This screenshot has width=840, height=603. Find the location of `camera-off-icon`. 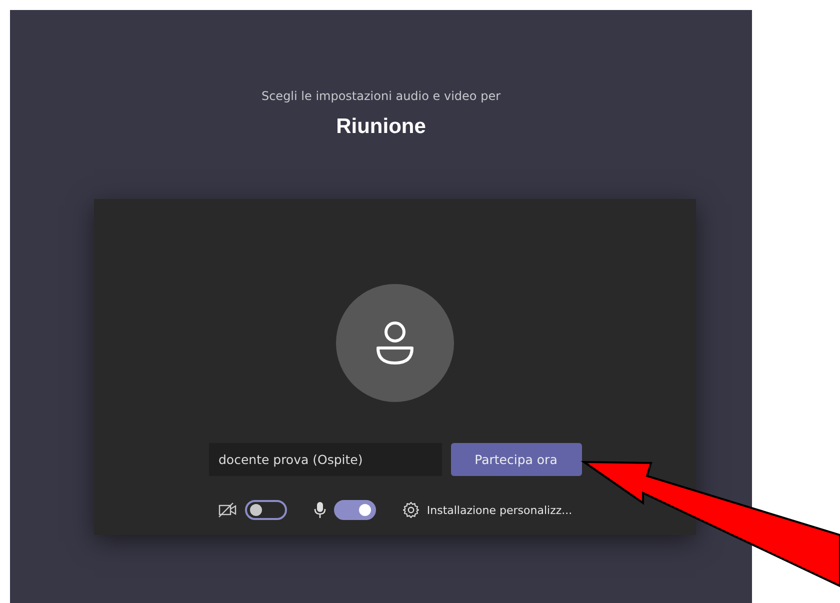

camera-off-icon is located at coordinates (228, 510).